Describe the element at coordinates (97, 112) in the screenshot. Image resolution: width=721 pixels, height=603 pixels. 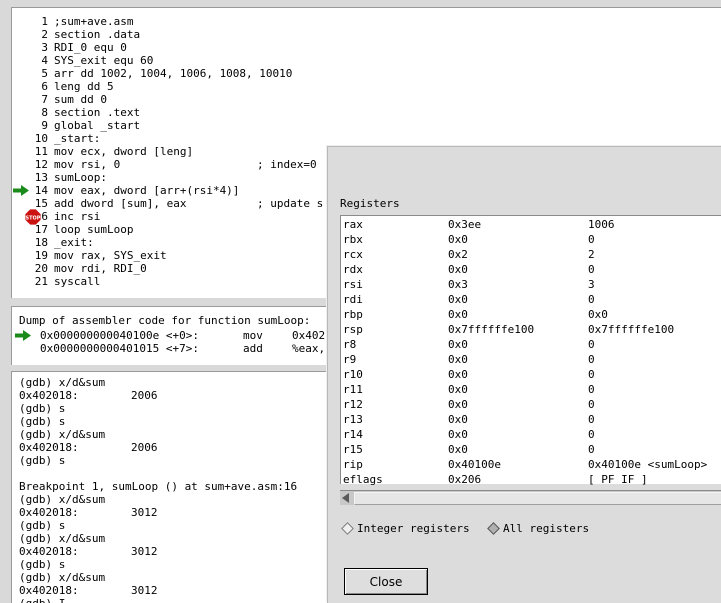
I see `source-code: section .text` at that location.